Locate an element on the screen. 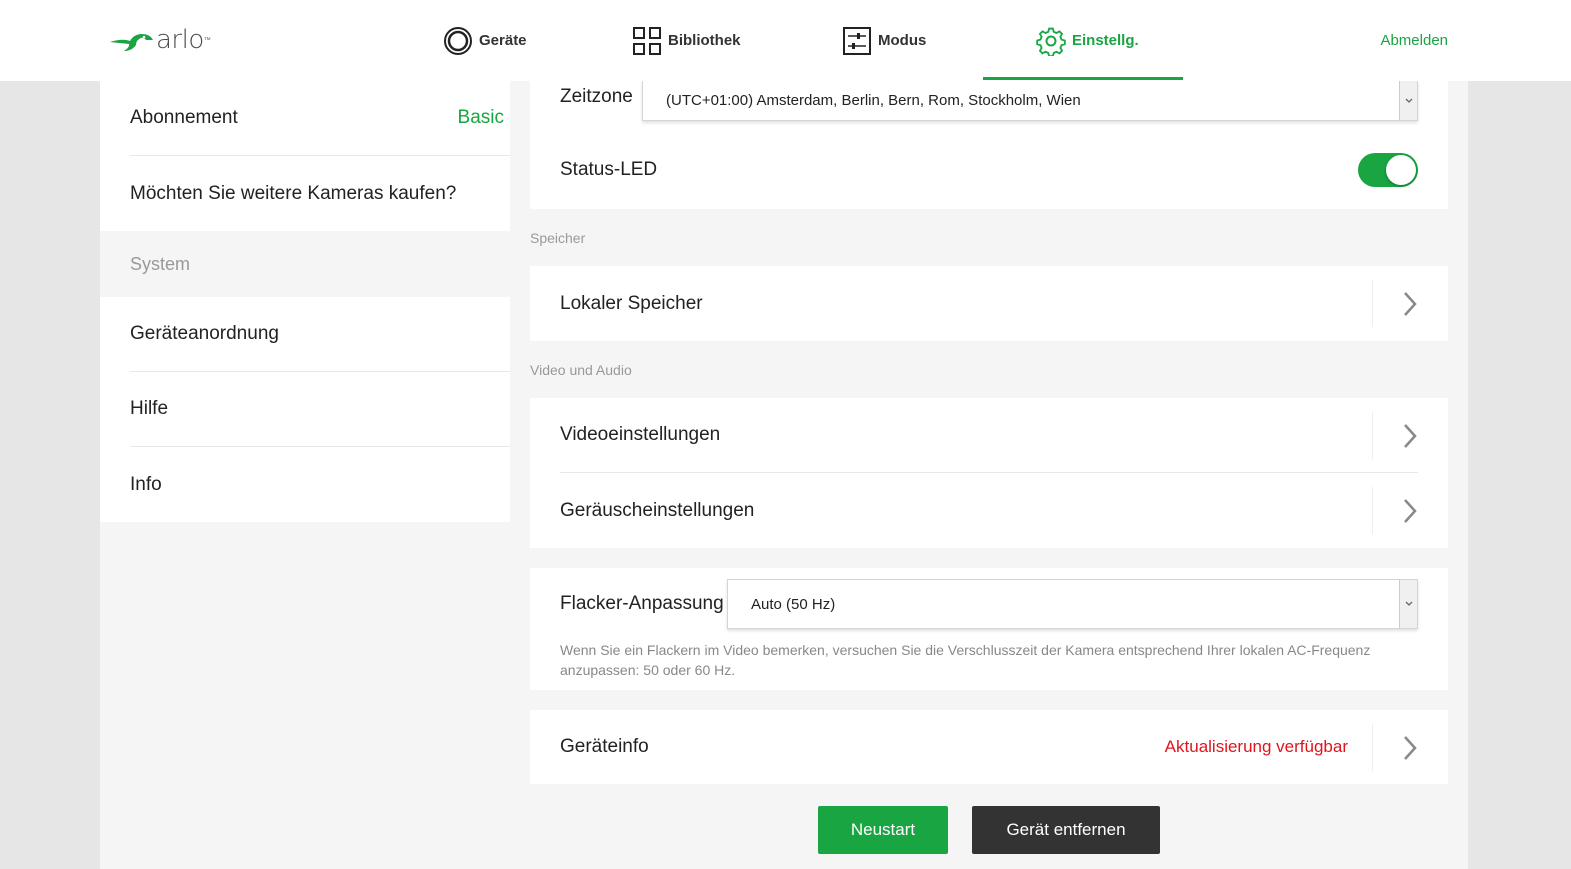 This screenshot has width=1571, height=869. sidebar-item-label: Info is located at coordinates (146, 484).